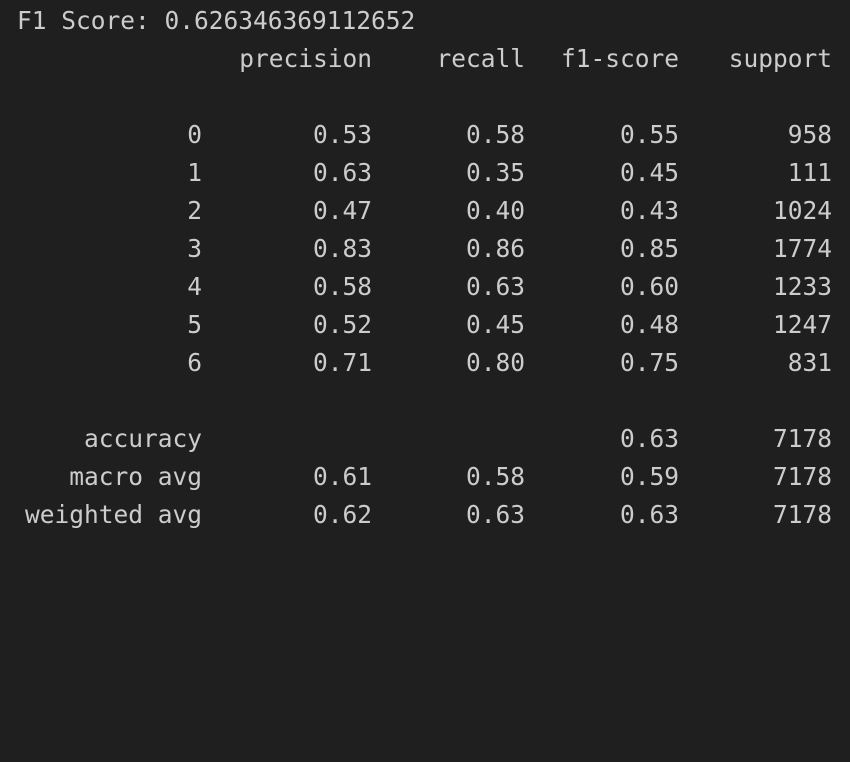  I want to click on row-label: 3, so click(194, 248).